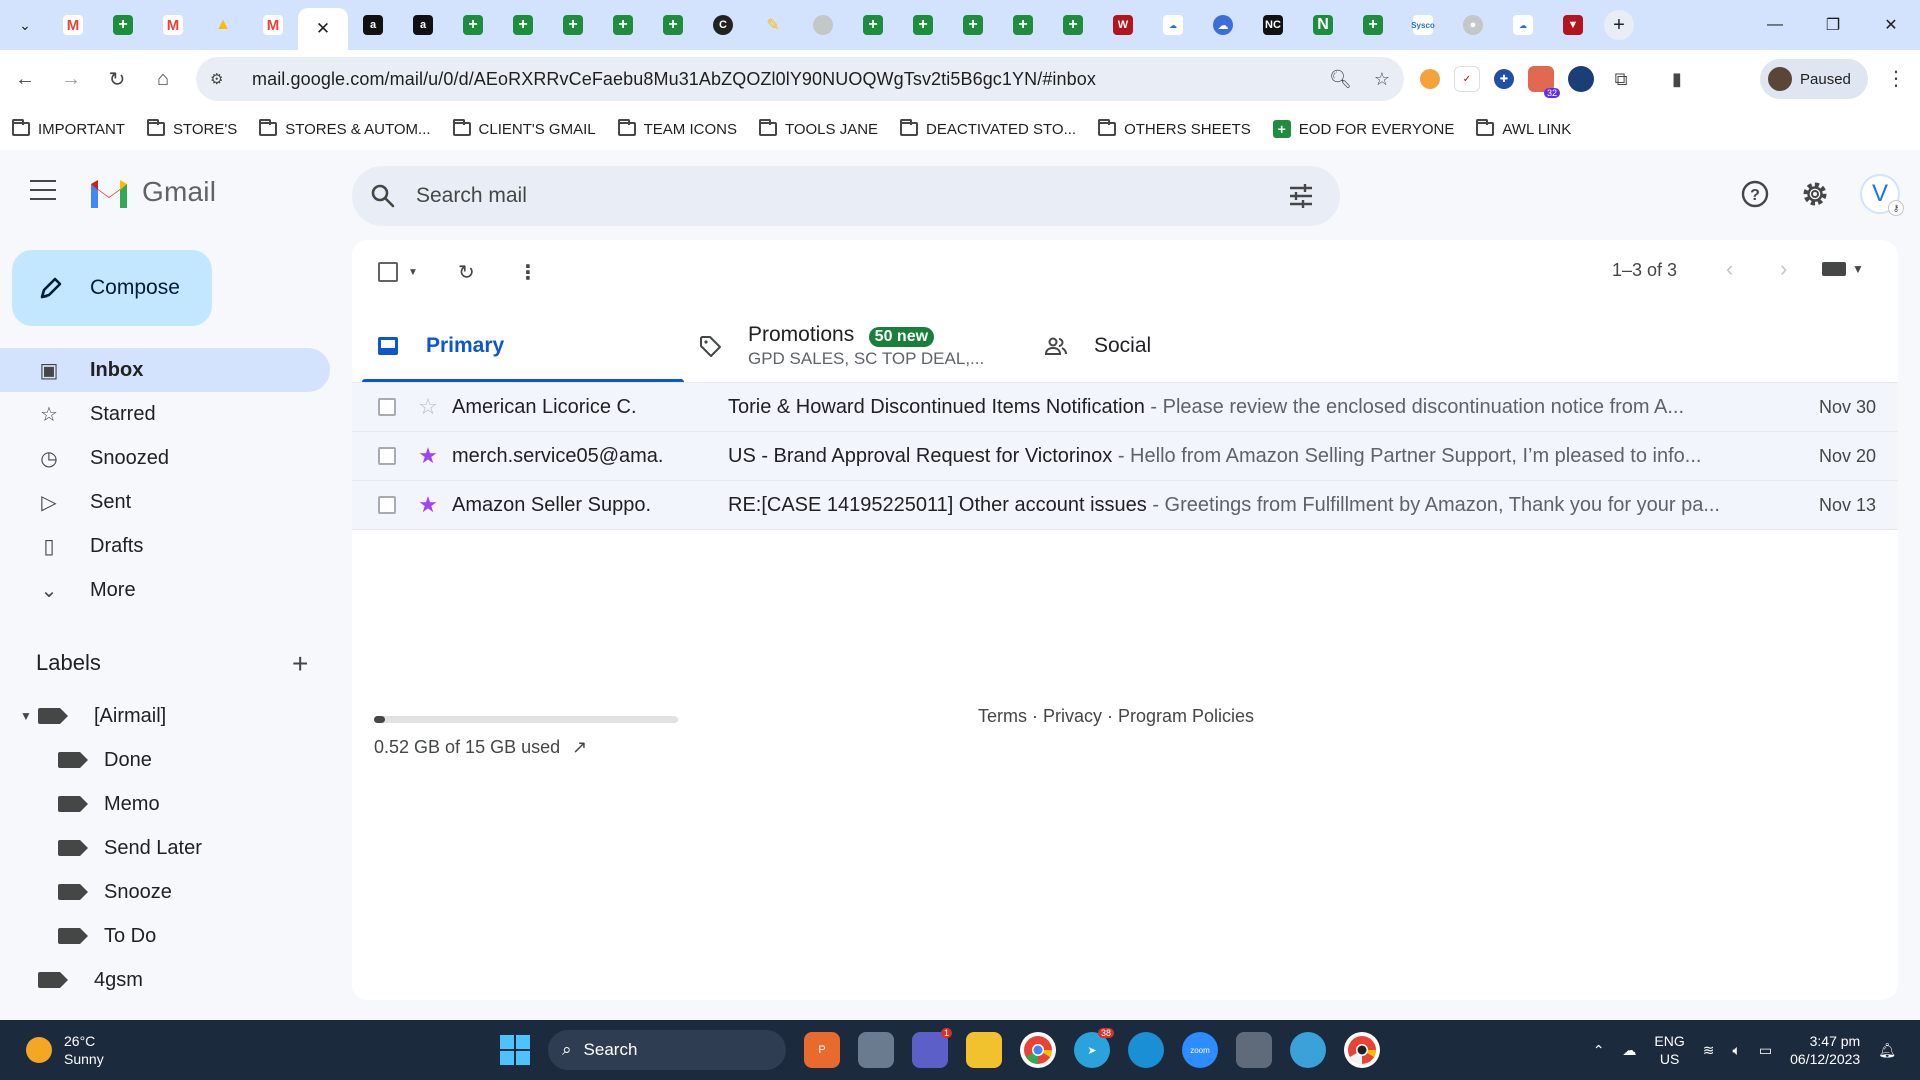 The width and height of the screenshot is (1920, 1080). I want to click on search-input: Search mail, so click(471, 196).